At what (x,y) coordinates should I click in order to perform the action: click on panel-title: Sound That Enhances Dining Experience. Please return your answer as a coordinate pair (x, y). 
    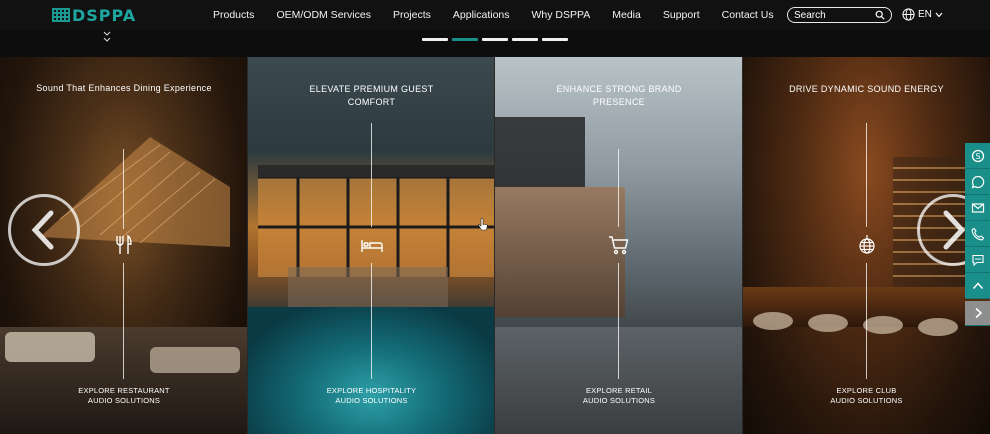
    Looking at the image, I should click on (124, 88).